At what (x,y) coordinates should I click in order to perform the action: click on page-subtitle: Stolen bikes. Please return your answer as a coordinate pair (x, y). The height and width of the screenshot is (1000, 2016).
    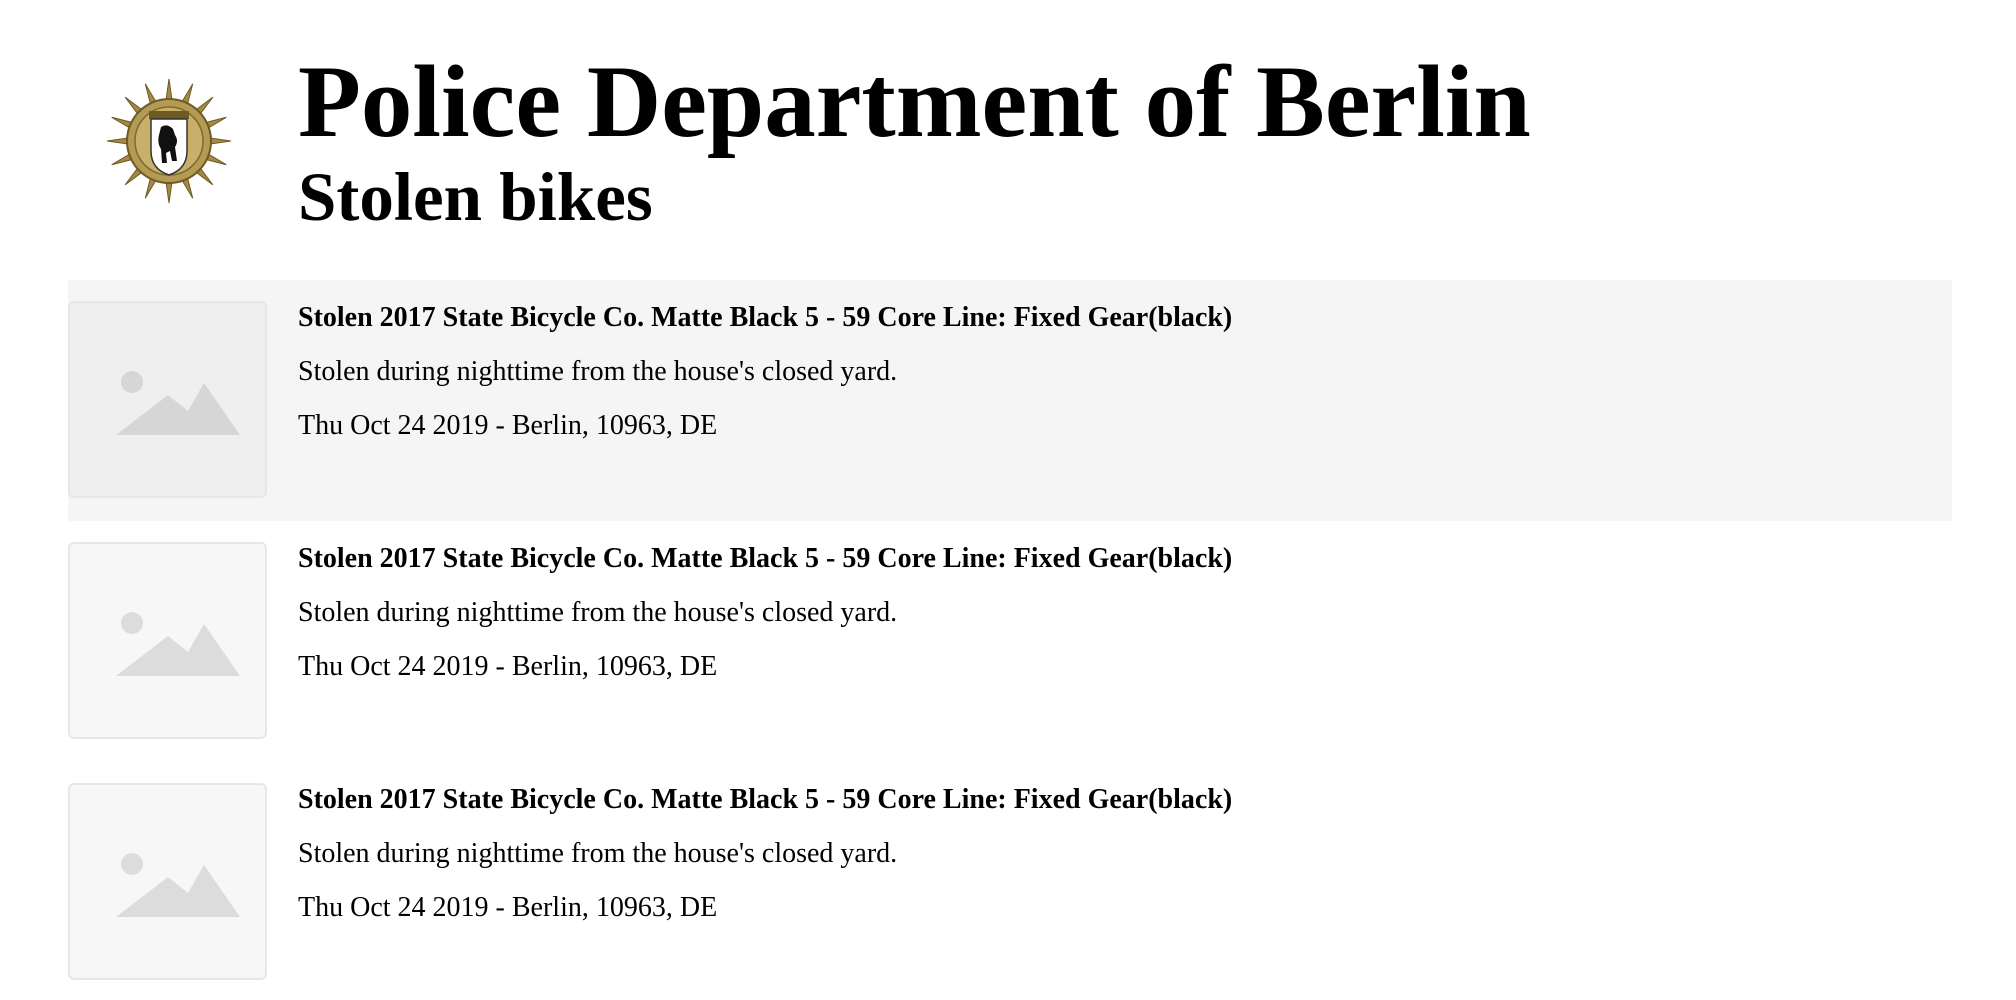
    Looking at the image, I should click on (475, 197).